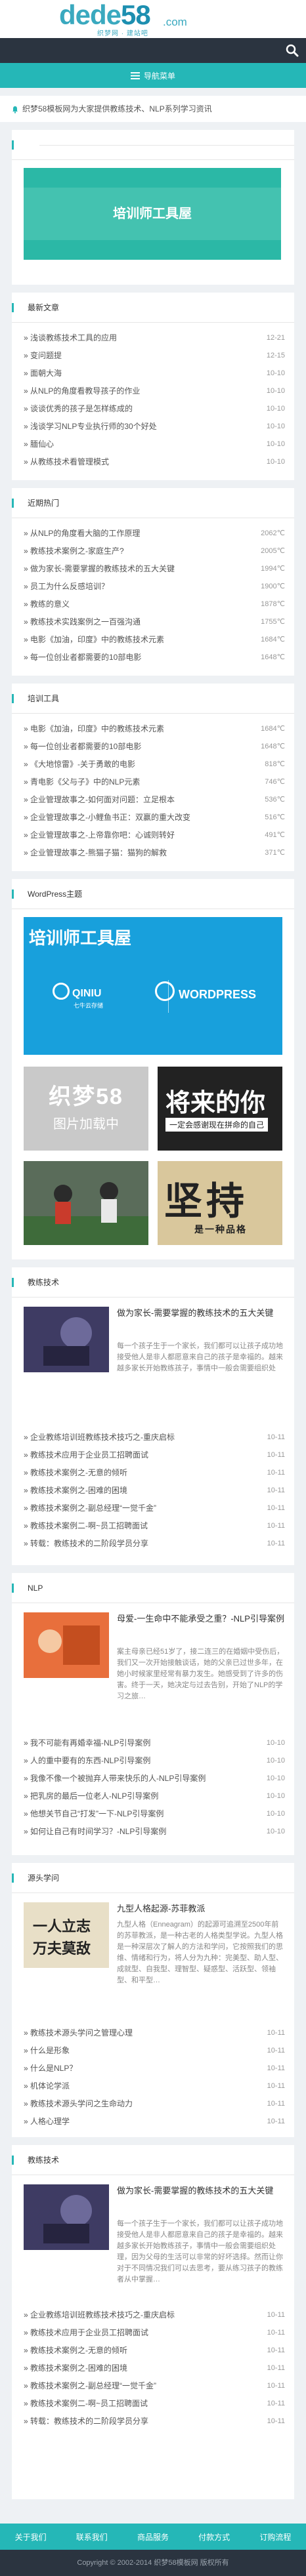 This screenshot has width=306, height=2576. Describe the element at coordinates (82, 622) in the screenshot. I see `list-item-title: » 教练技术实践案例之一百强沟通` at that location.